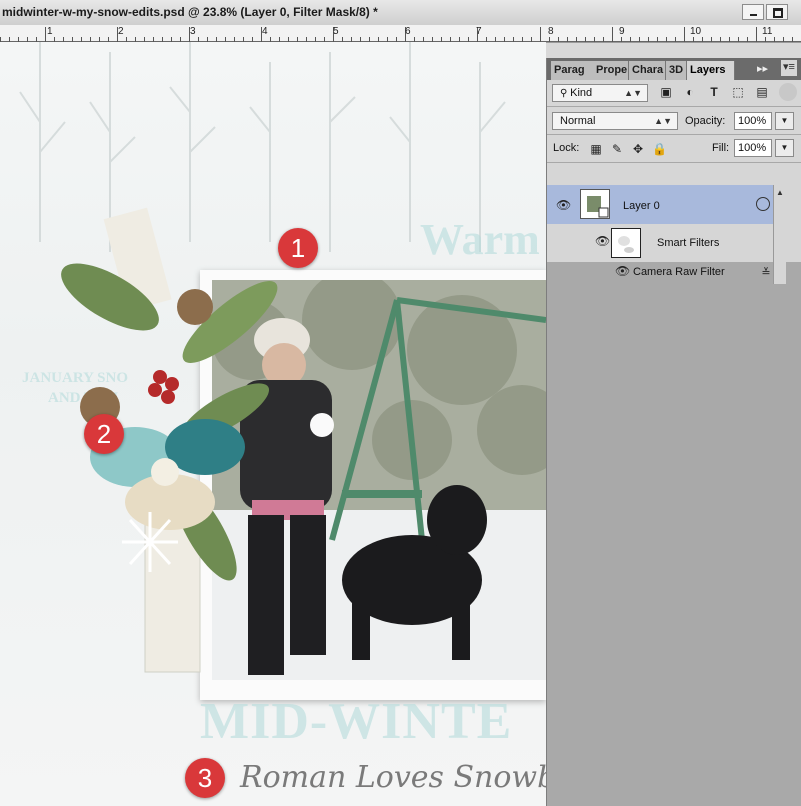  Describe the element at coordinates (393, 777) in the screenshot. I see `page-caption: Roman Loves Snowballs!` at that location.